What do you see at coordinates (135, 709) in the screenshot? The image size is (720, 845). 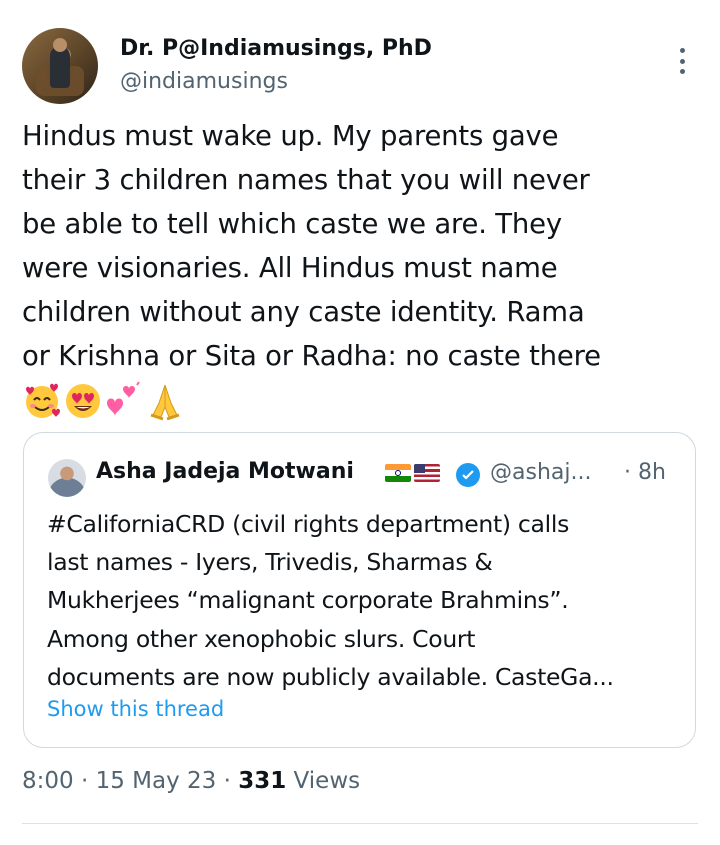 I see `show-thread-link: Show this thread` at bounding box center [135, 709].